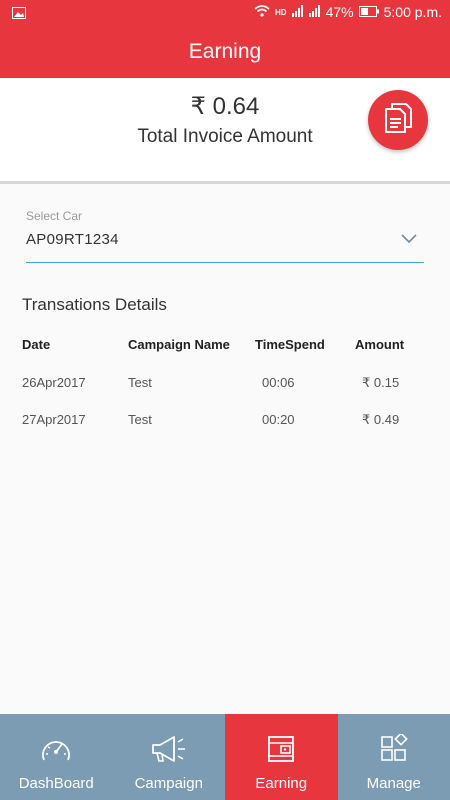  Describe the element at coordinates (262, 12) in the screenshot. I see `wifi-icon` at that location.